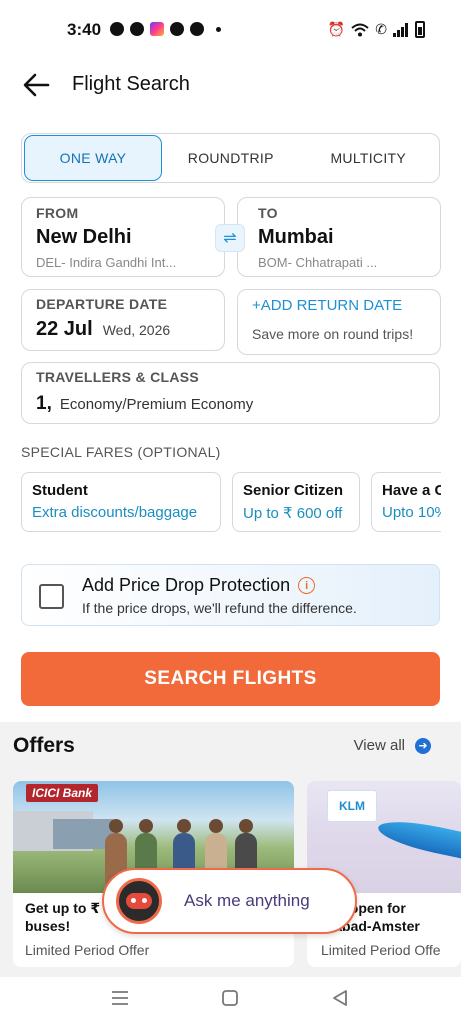 The image size is (461, 1024). What do you see at coordinates (115, 512) in the screenshot?
I see `fare-subtitle: Extra discounts/baggage` at bounding box center [115, 512].